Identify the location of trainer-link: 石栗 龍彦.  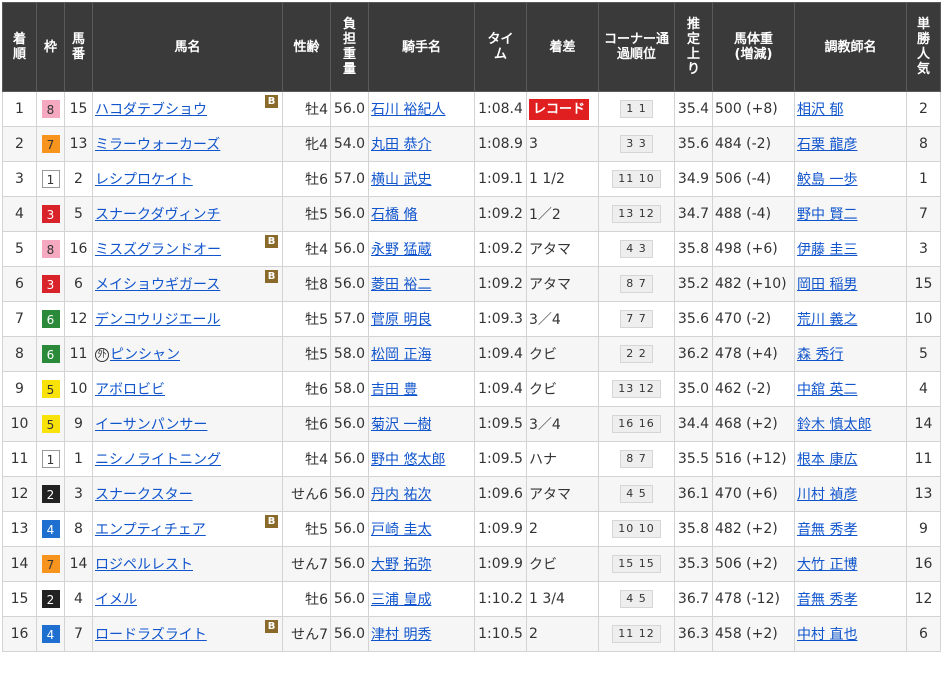
(827, 145).